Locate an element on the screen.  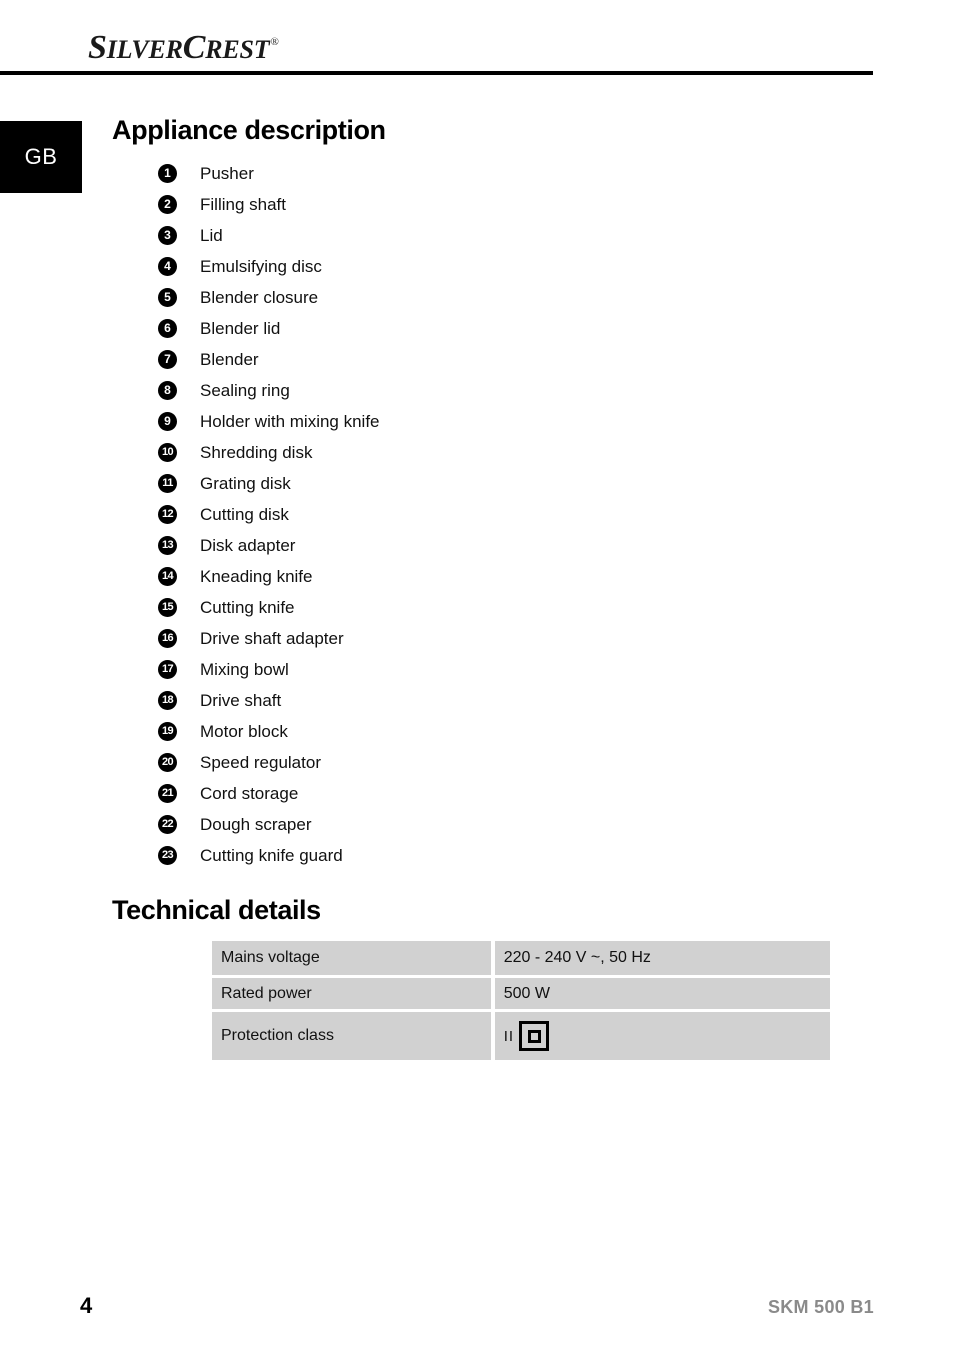
part-number-badge: 10 is located at coordinates (167, 452).